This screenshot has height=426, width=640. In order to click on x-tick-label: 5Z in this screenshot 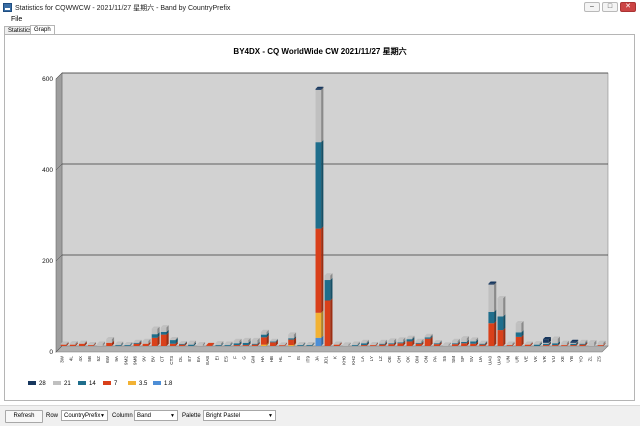, I will do `click(98, 359)`.